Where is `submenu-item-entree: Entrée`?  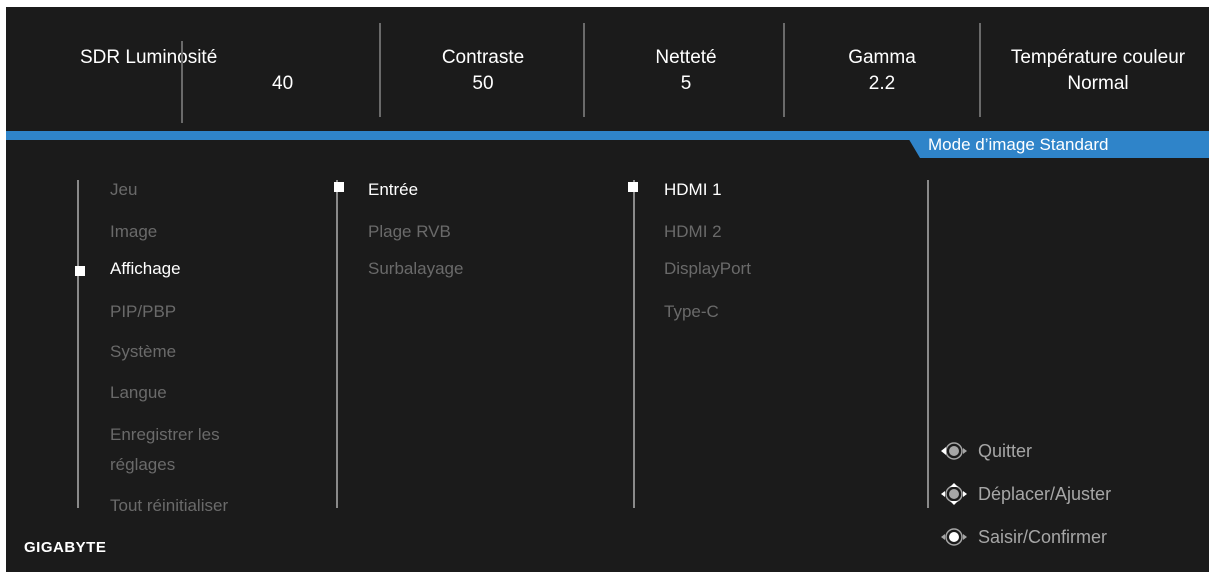 submenu-item-entree: Entrée is located at coordinates (393, 190).